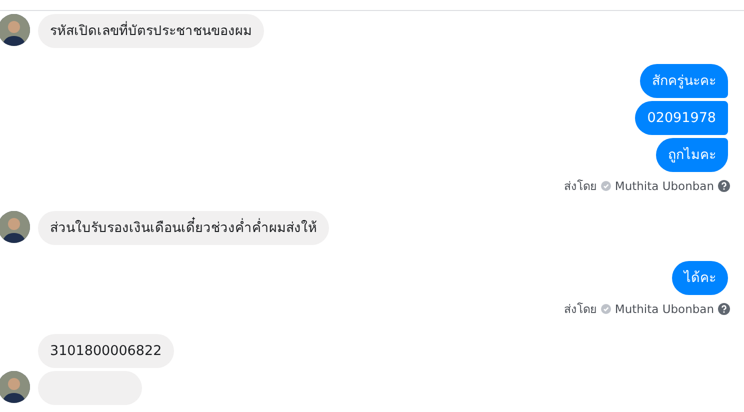  Describe the element at coordinates (151, 31) in the screenshot. I see `message-bubble: รหัสเปิดเลขที่บัตรประชาชนของผม` at that location.